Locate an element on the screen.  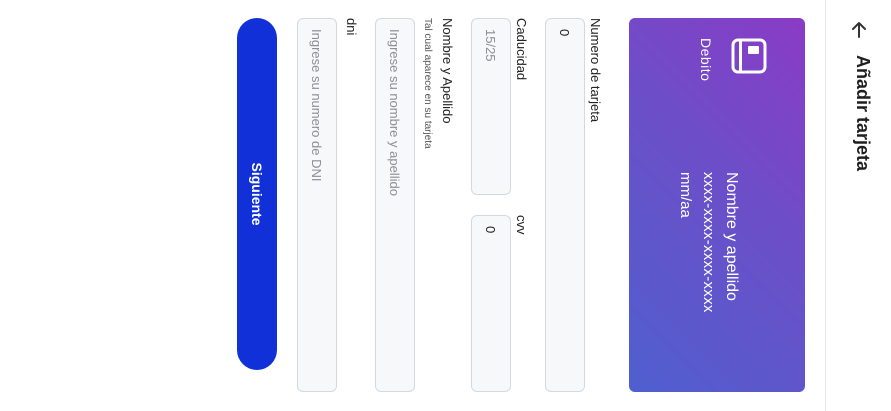
card-holder-name: Nombre y apellido is located at coordinates (731, 236).